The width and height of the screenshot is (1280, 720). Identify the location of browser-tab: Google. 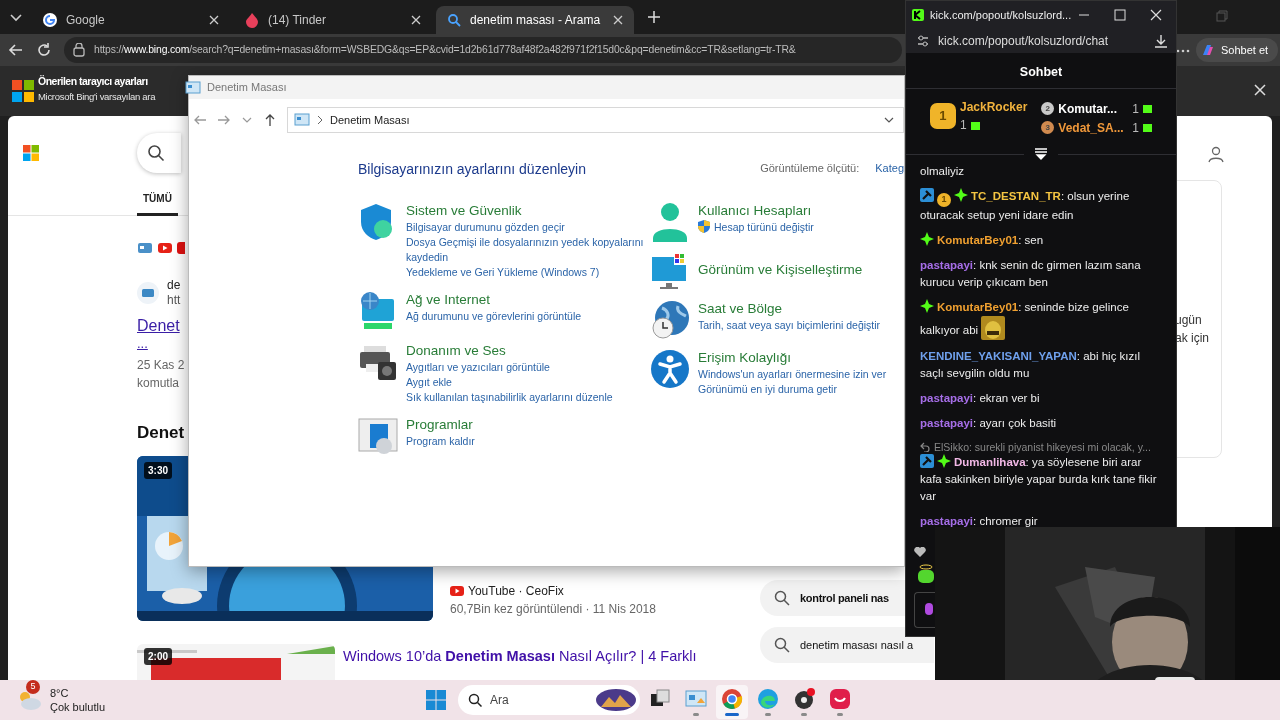
(131, 20).